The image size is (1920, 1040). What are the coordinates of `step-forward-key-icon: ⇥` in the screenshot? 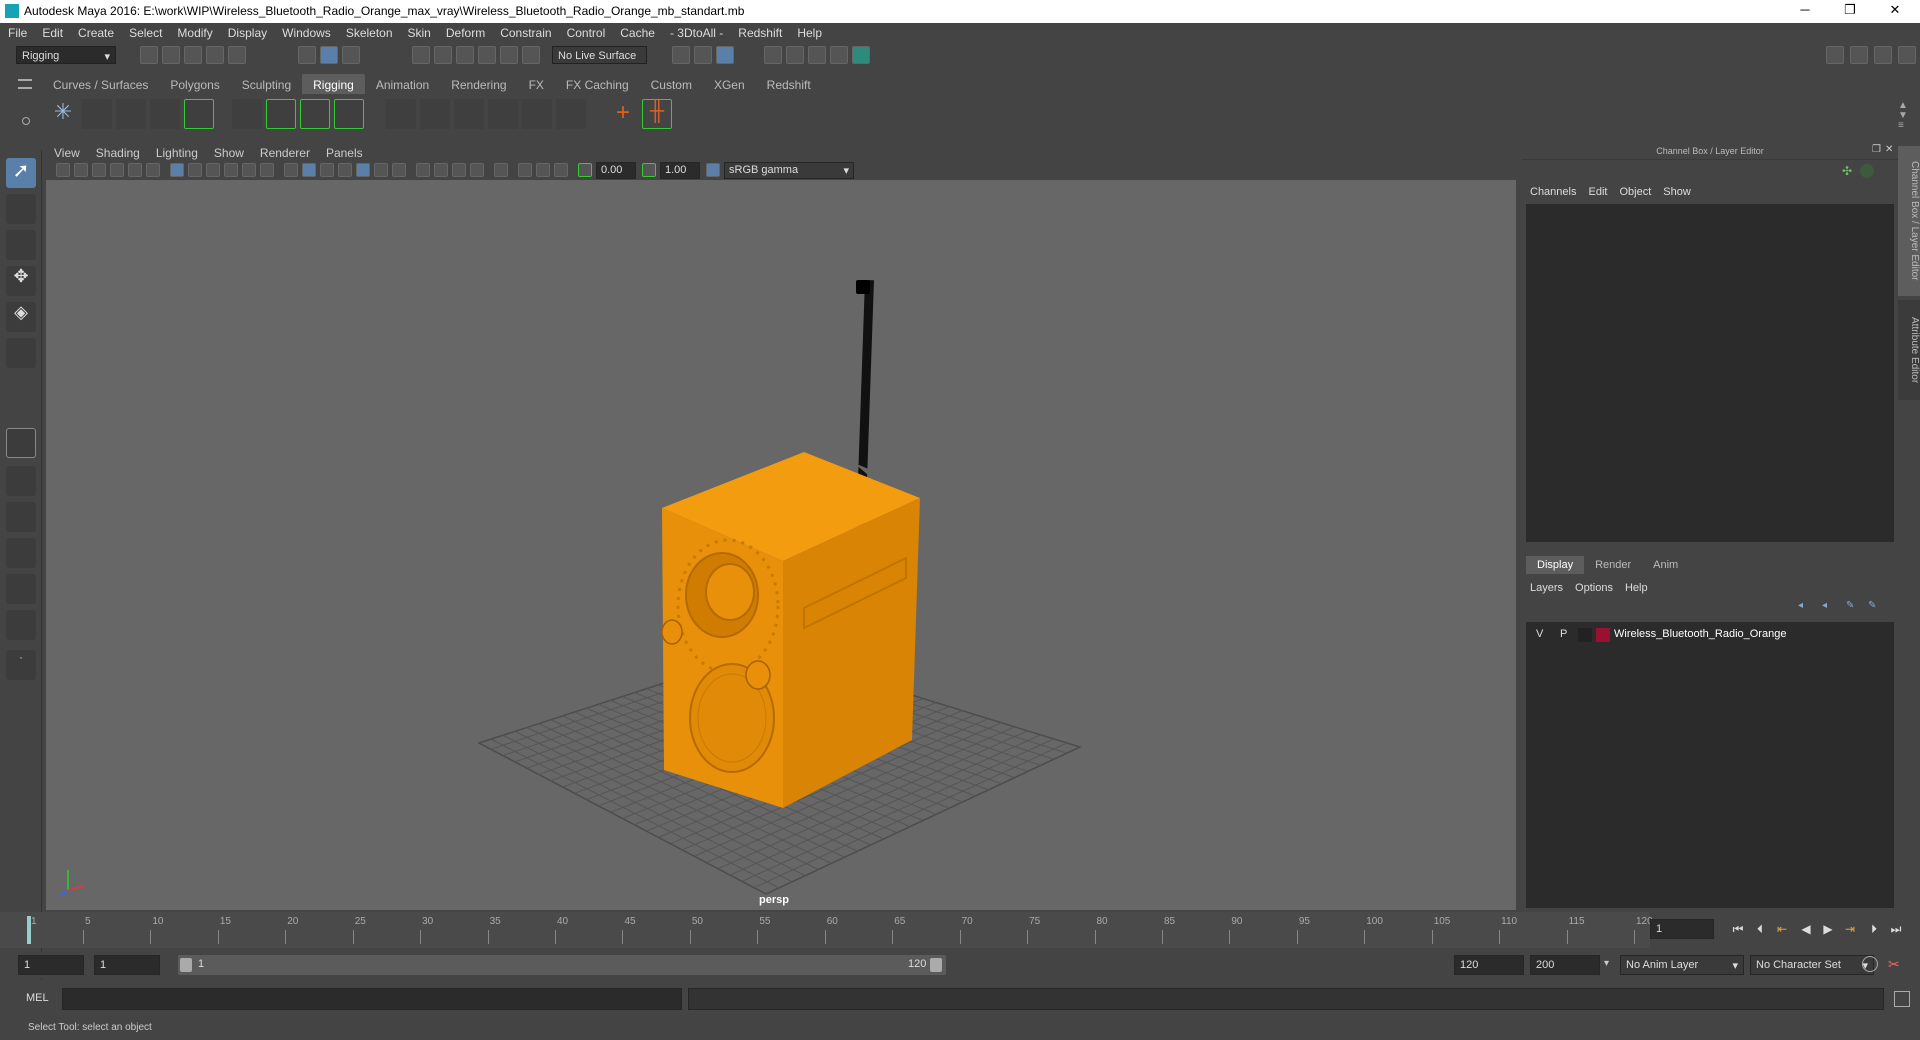 It's located at (1850, 930).